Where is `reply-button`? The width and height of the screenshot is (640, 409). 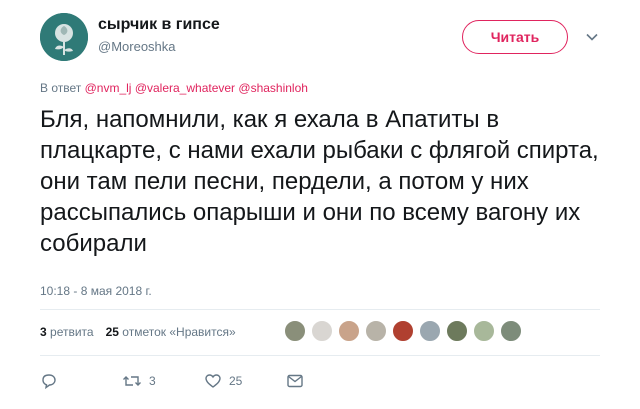 reply-button is located at coordinates (81, 381).